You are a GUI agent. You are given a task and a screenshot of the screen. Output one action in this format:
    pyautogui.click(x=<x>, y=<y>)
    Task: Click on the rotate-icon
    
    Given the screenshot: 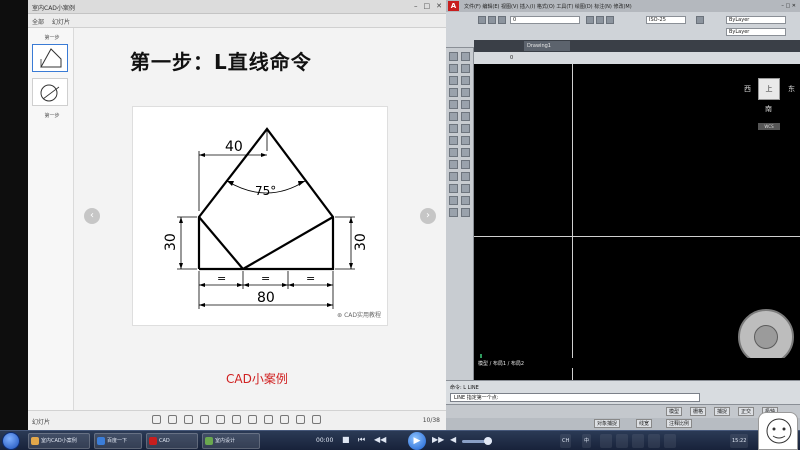 What is the action you would take?
    pyautogui.click(x=268, y=419)
    